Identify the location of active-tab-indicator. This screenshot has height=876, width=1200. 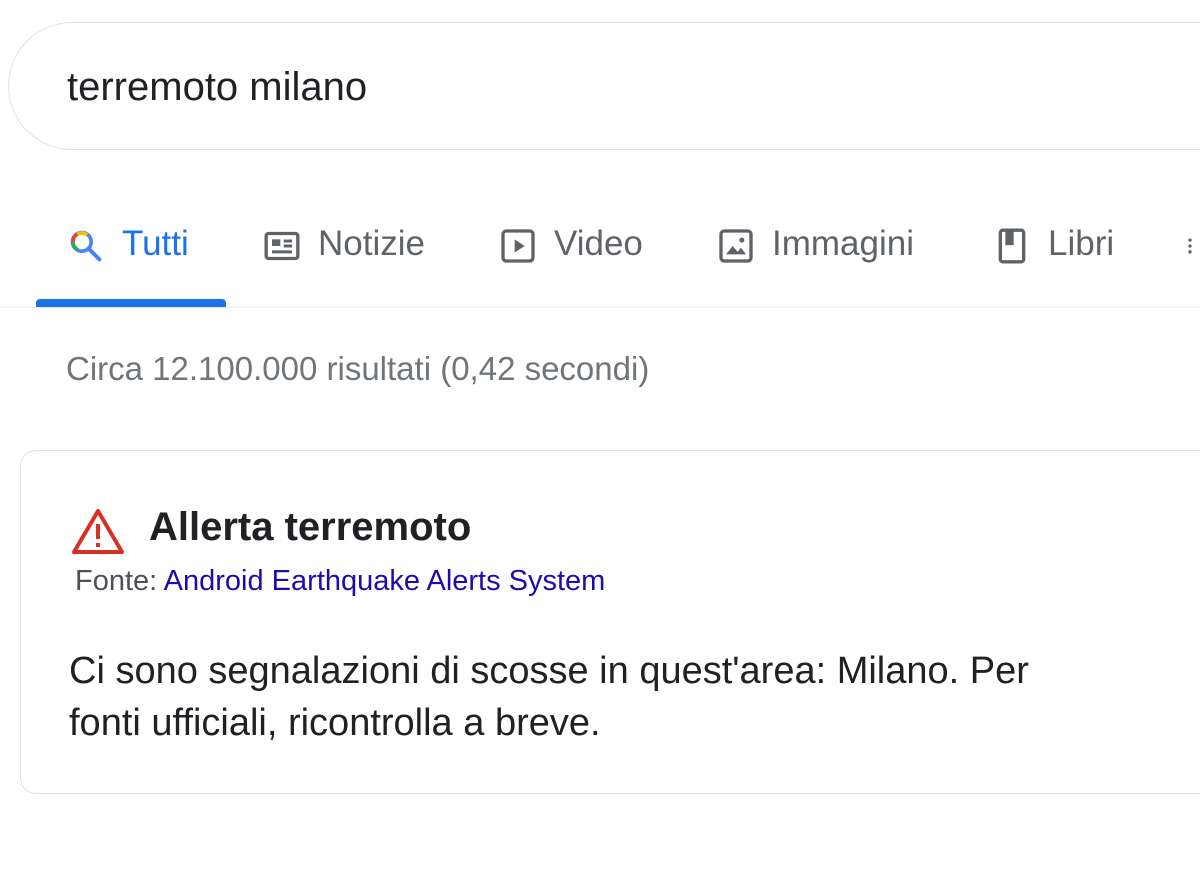
(131, 303).